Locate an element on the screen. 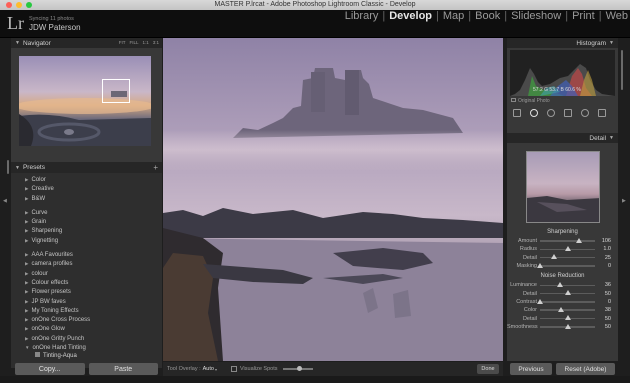  module-map: Map is located at coordinates (453, 16).